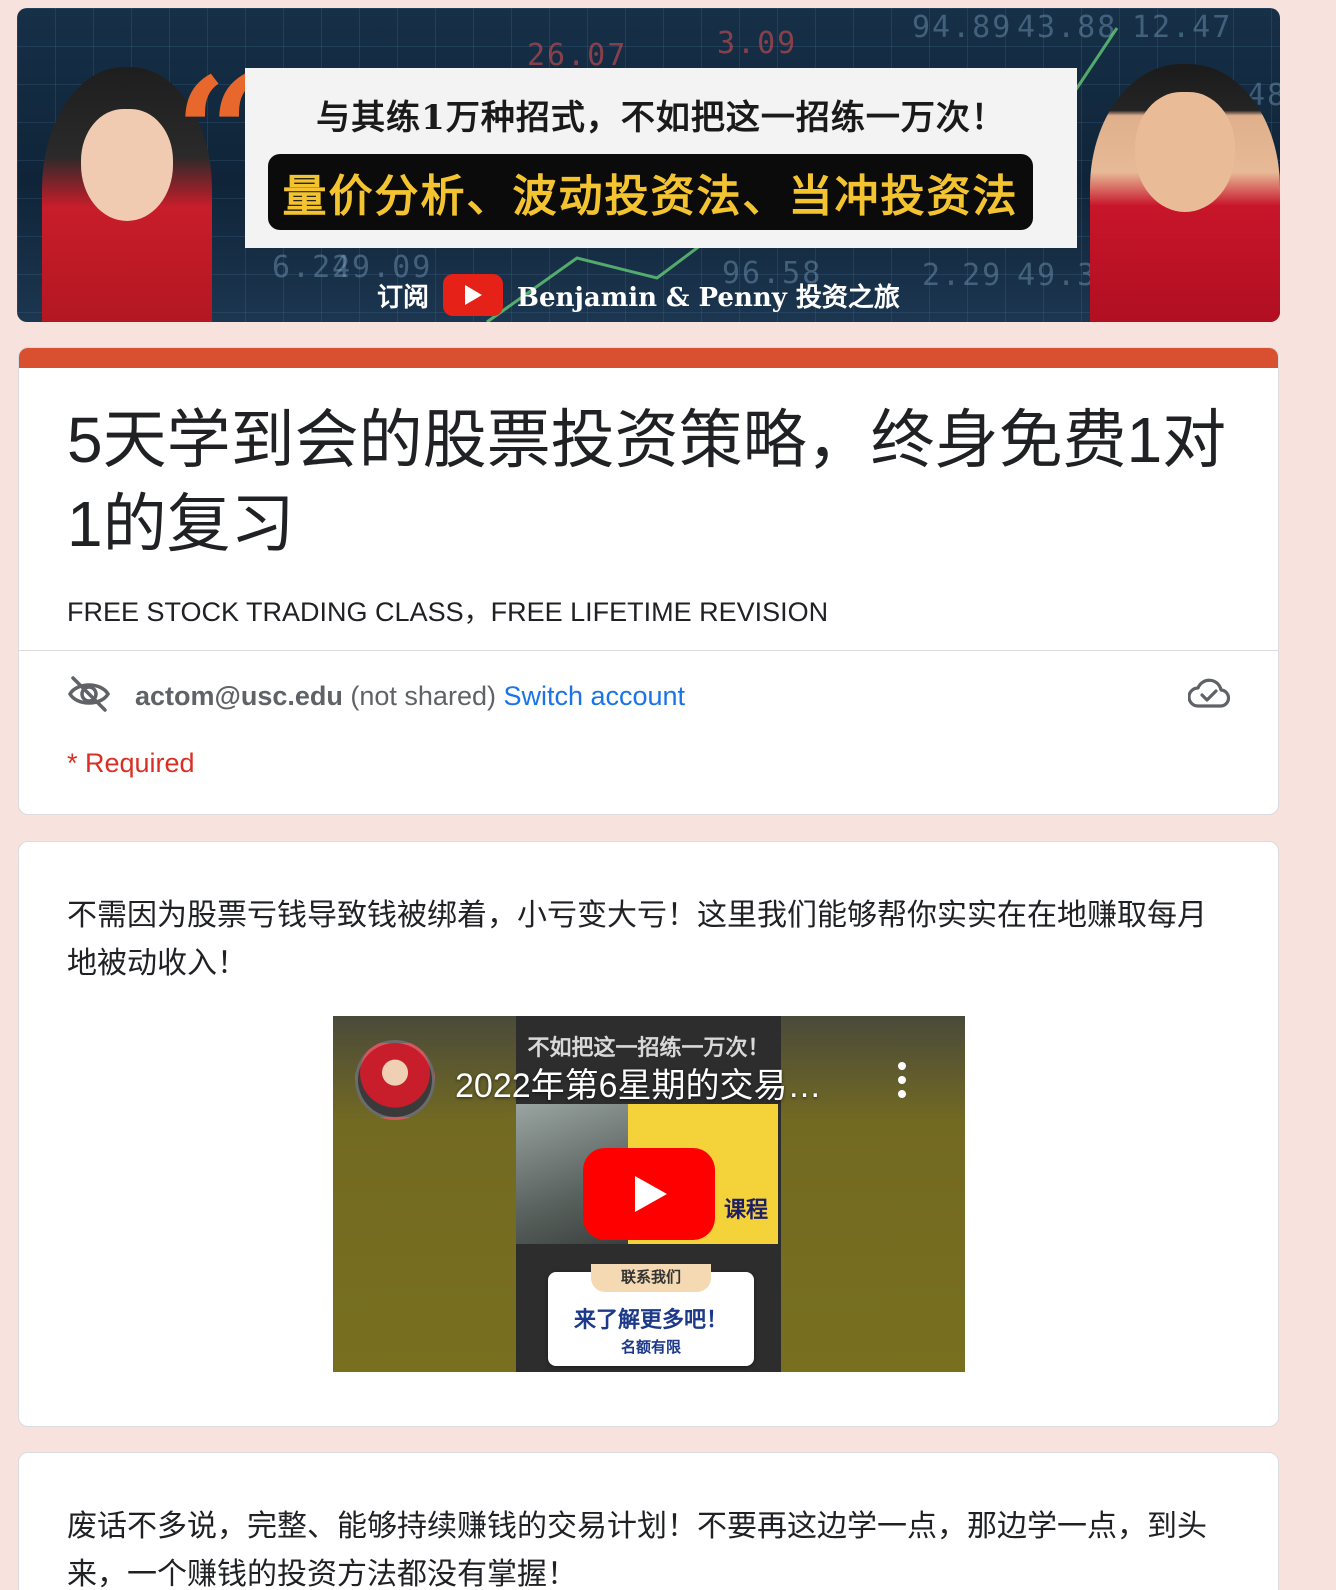 Image resolution: width=1336 pixels, height=1590 pixels. Describe the element at coordinates (89, 696) in the screenshot. I see `eye-off-icon` at that location.